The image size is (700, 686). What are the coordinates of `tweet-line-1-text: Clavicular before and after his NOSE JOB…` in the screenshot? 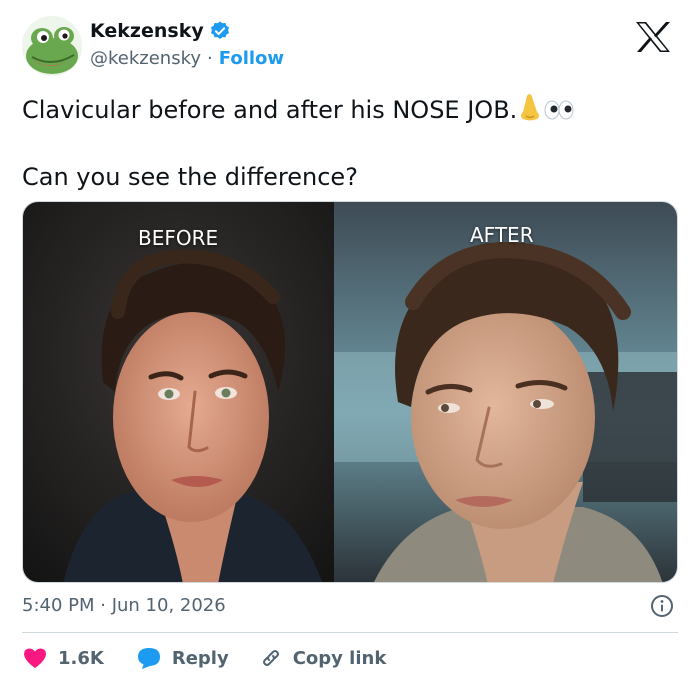 It's located at (270, 110).